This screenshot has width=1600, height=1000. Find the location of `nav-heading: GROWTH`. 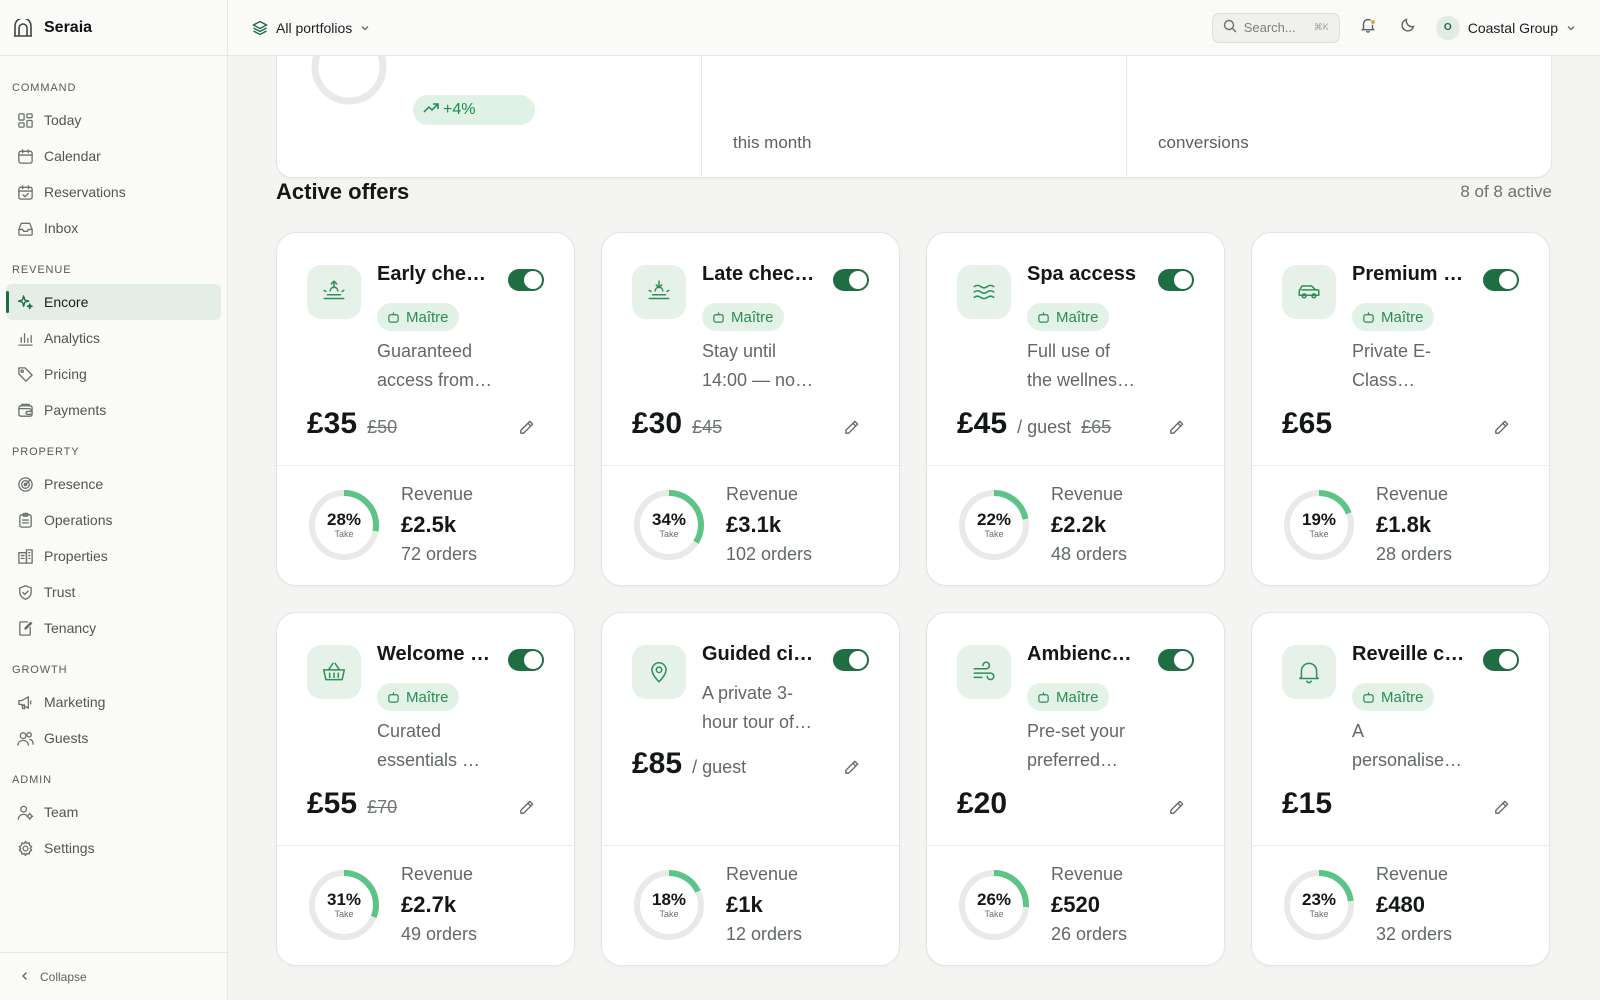

nav-heading: GROWTH is located at coordinates (40, 670).